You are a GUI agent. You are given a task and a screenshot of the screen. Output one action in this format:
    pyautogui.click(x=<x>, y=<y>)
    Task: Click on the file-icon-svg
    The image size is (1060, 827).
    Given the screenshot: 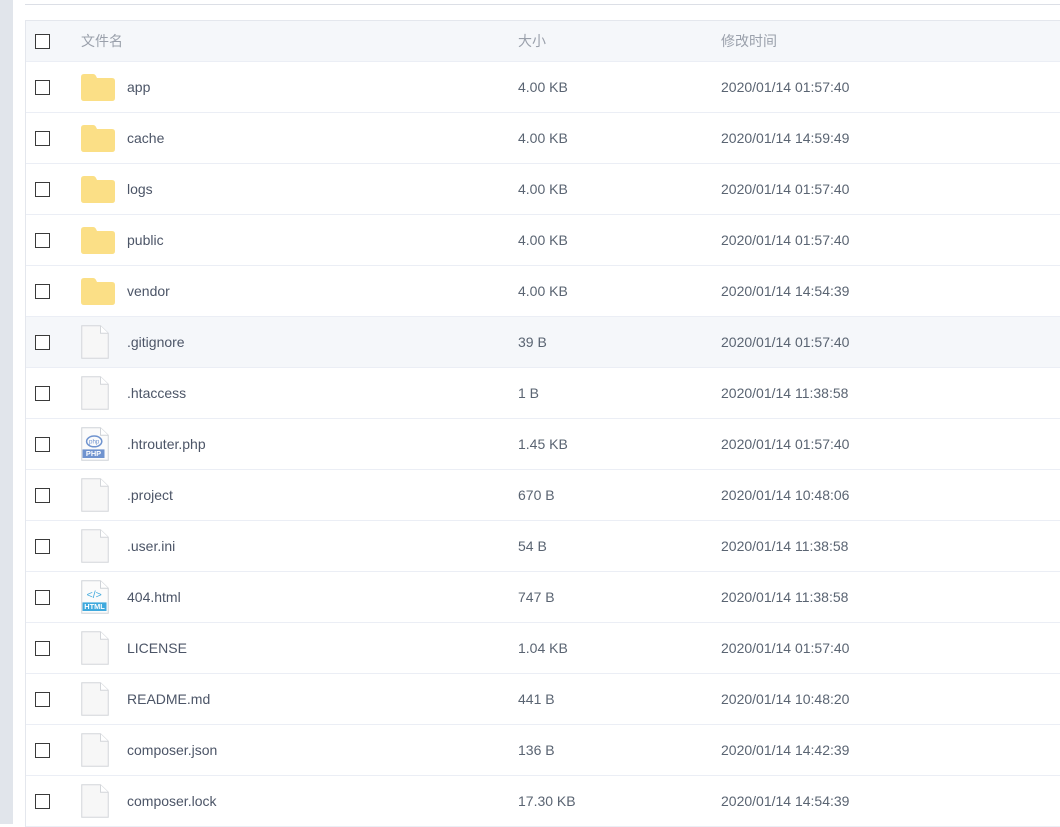 What is the action you would take?
    pyautogui.click(x=95, y=750)
    